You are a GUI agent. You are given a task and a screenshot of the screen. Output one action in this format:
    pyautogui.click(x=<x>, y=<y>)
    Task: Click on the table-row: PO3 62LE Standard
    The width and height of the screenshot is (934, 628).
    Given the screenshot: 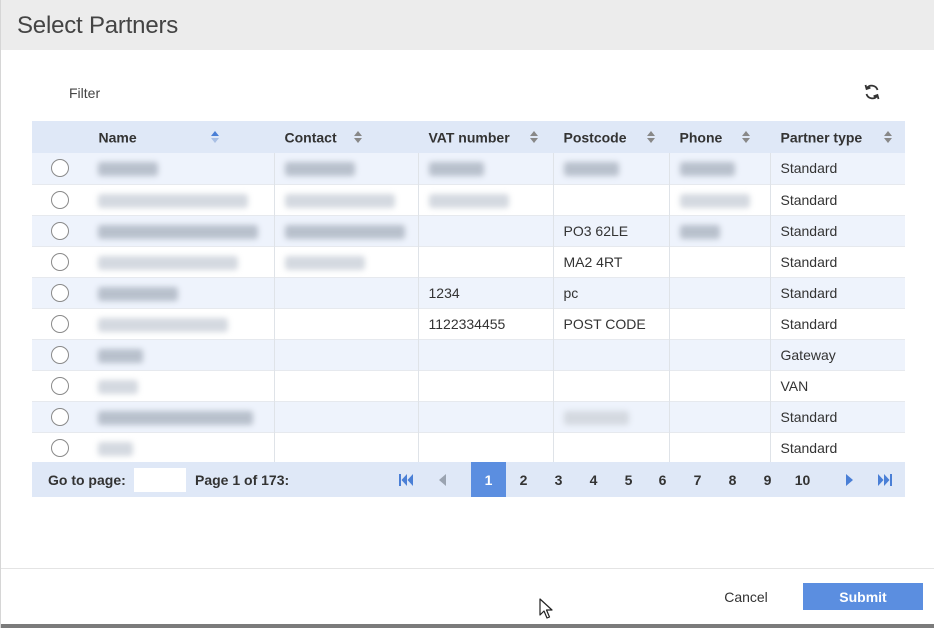 What is the action you would take?
    pyautogui.click(x=468, y=230)
    